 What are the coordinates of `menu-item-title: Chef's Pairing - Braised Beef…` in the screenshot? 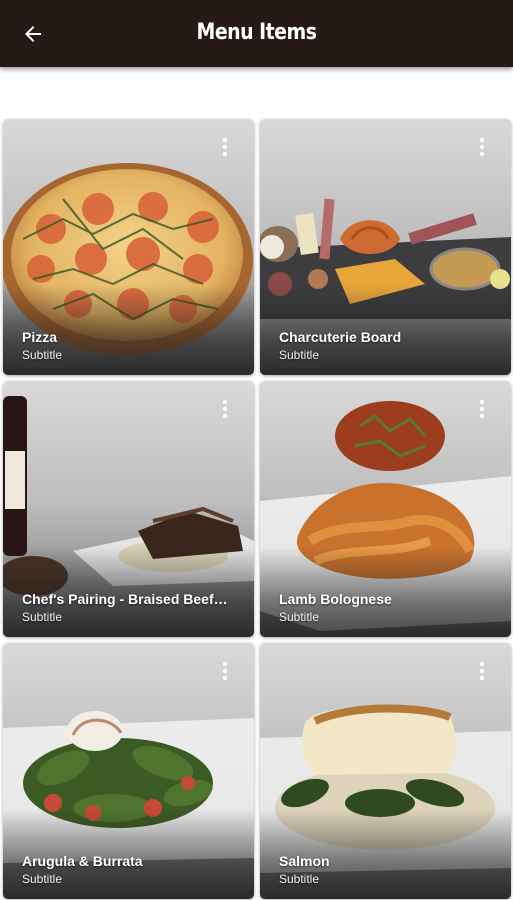 It's located at (125, 599).